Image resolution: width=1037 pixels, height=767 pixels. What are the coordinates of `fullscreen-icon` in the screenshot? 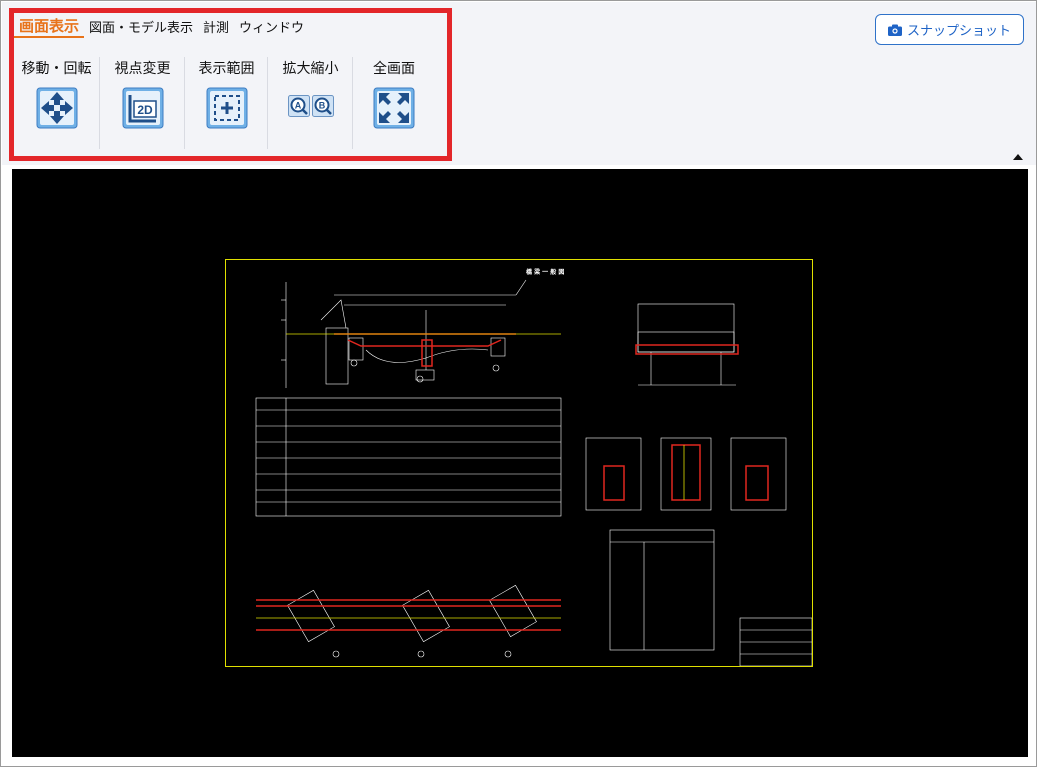 It's located at (394, 108).